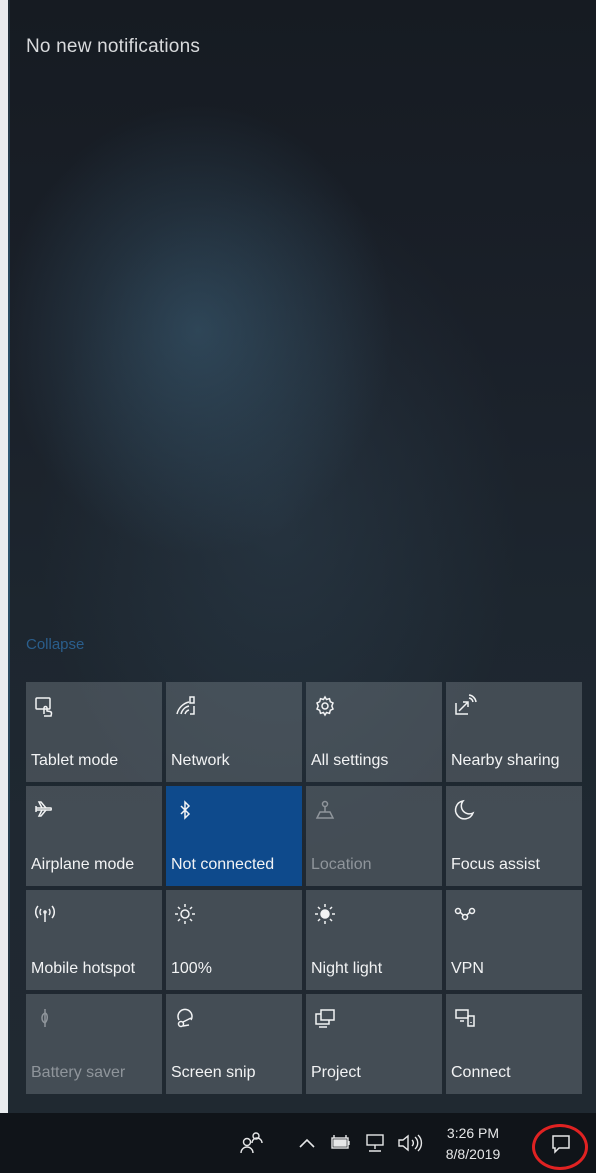 This screenshot has width=596, height=1173. I want to click on gear-icon, so click(325, 706).